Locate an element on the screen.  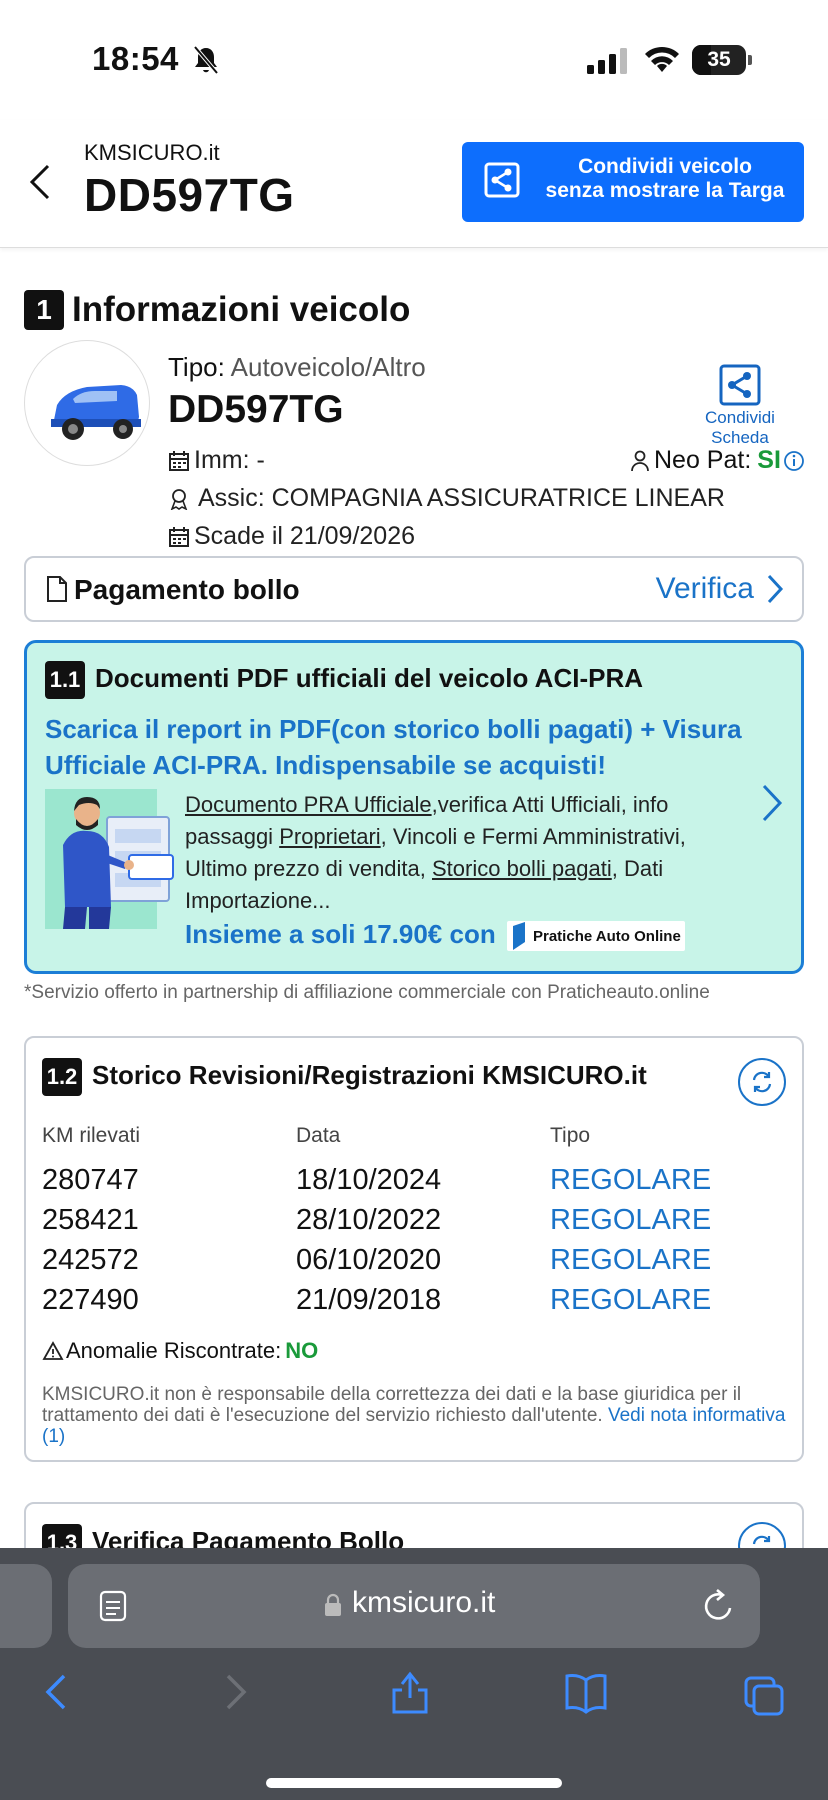
vehicle-type: Tipo: Autoveicolo/Altro is located at coordinates (297, 367).